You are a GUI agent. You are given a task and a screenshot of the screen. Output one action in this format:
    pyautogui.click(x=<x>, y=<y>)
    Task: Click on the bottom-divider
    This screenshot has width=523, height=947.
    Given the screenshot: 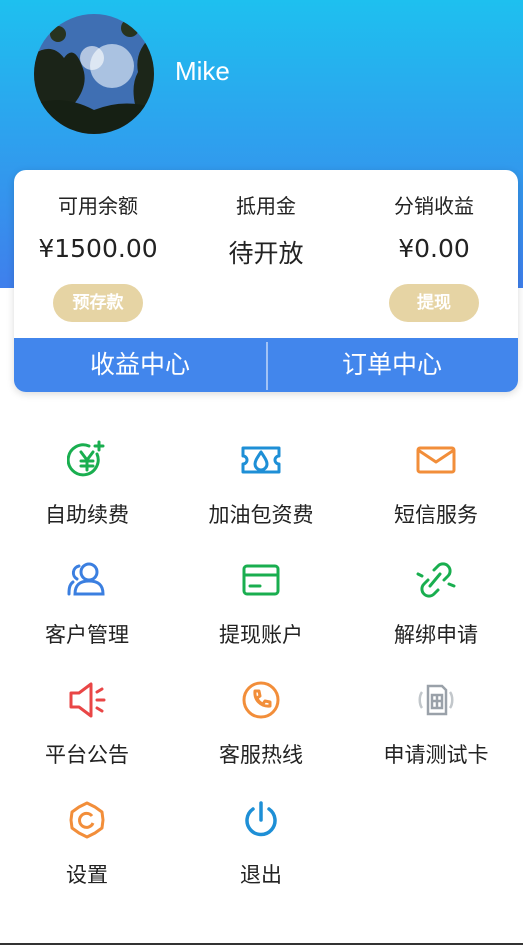 What is the action you would take?
    pyautogui.click(x=261, y=944)
    